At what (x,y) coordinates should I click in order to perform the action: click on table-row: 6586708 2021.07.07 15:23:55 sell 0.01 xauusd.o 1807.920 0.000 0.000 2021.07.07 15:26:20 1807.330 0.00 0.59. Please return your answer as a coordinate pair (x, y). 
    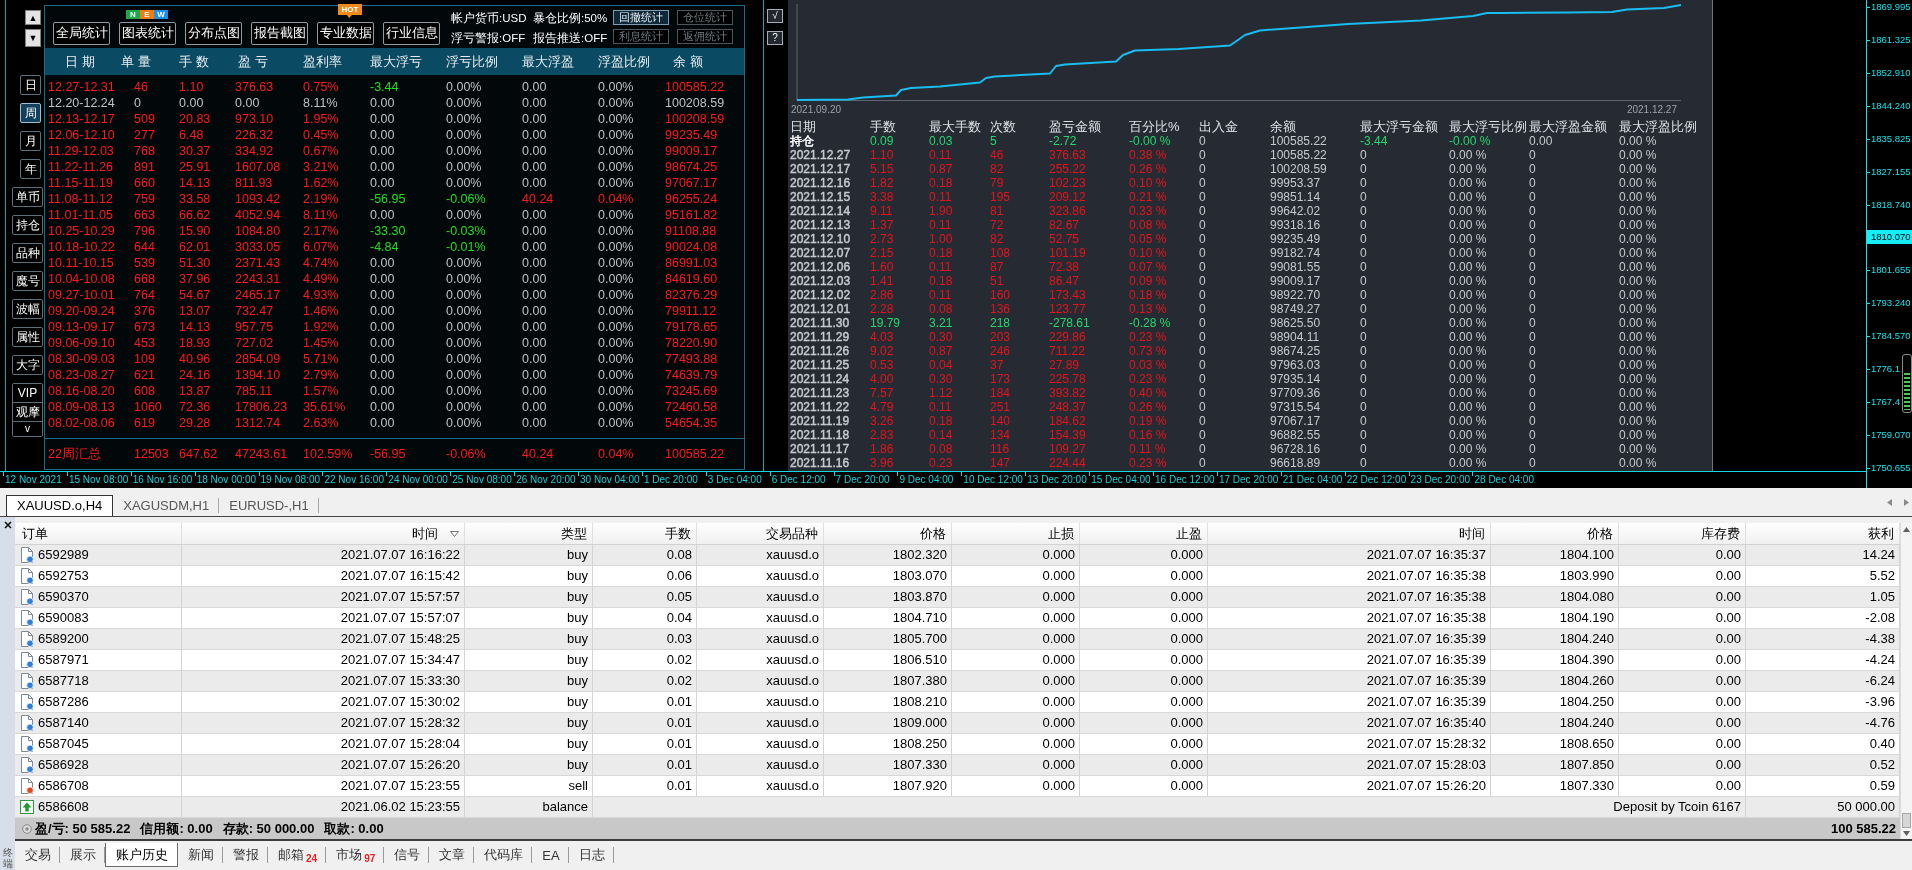
    Looking at the image, I should click on (957, 786).